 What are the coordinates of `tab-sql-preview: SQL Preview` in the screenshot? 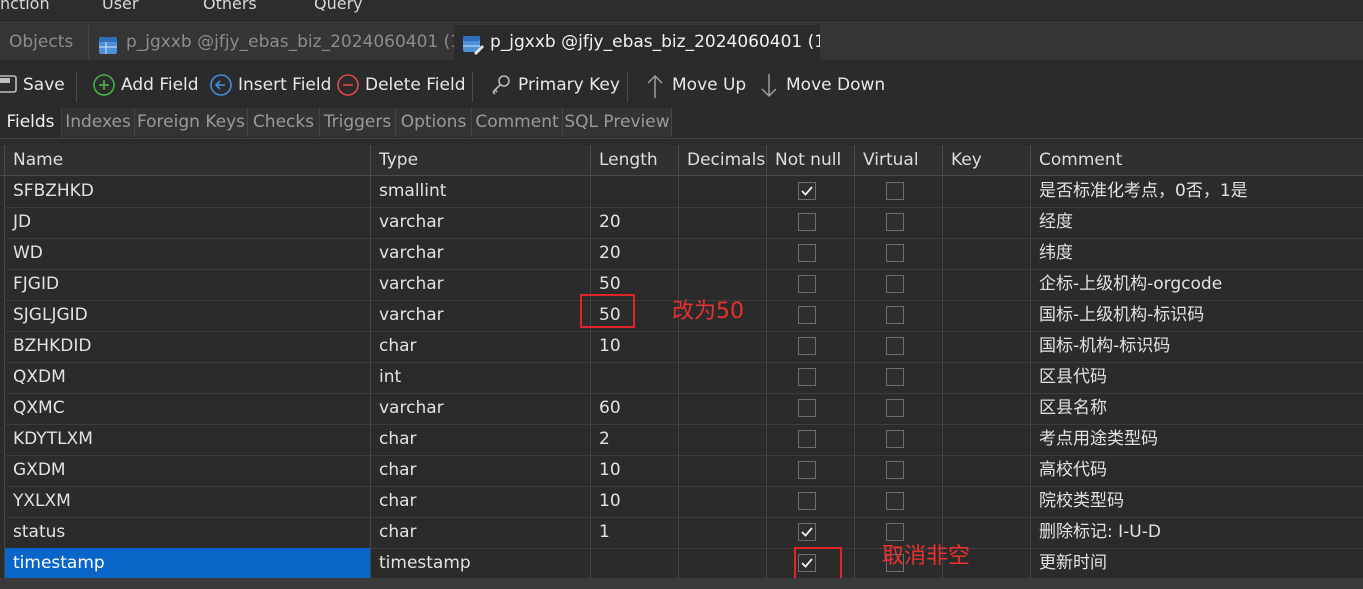 It's located at (617, 122).